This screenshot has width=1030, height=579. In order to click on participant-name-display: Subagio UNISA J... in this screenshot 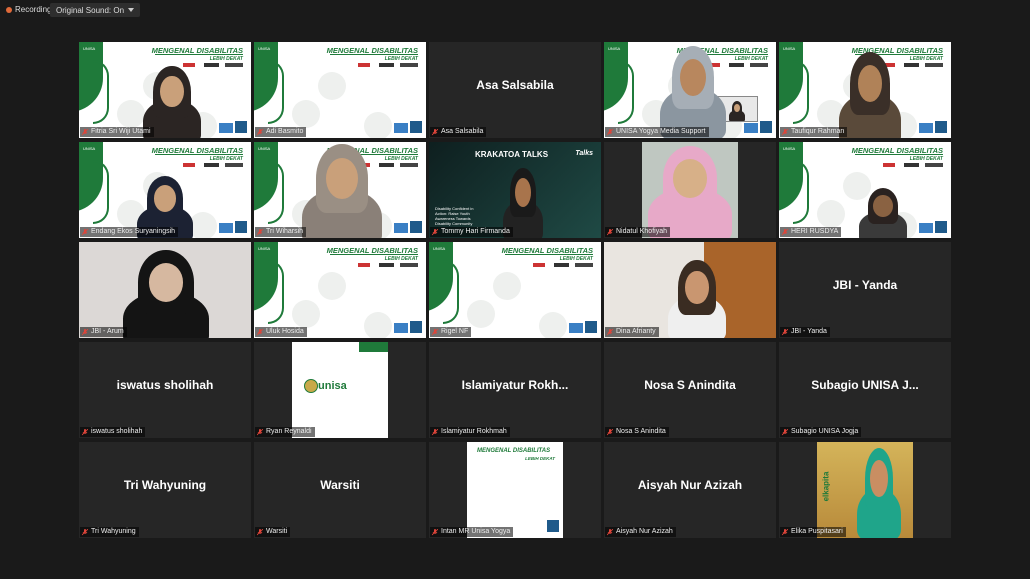, I will do `click(865, 385)`.